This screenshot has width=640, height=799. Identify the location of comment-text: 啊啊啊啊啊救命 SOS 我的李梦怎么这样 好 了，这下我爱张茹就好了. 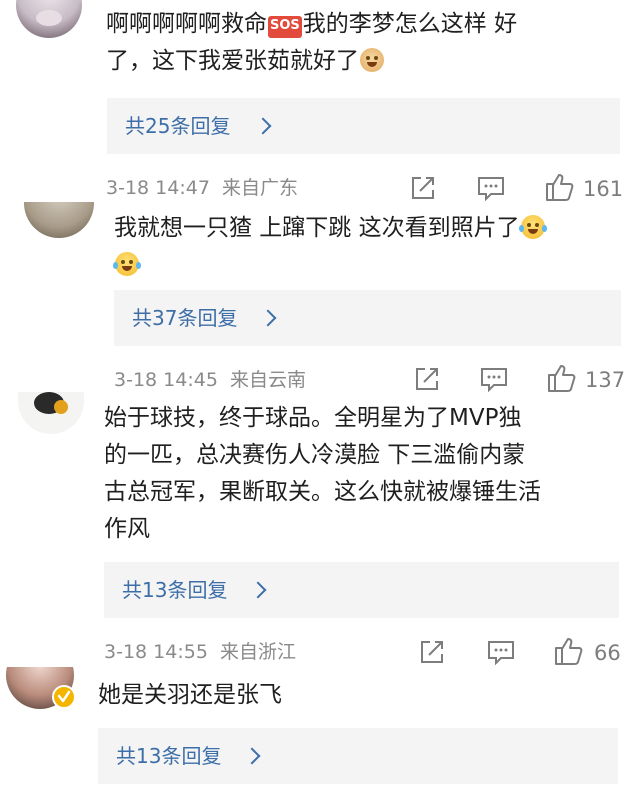
(366, 43).